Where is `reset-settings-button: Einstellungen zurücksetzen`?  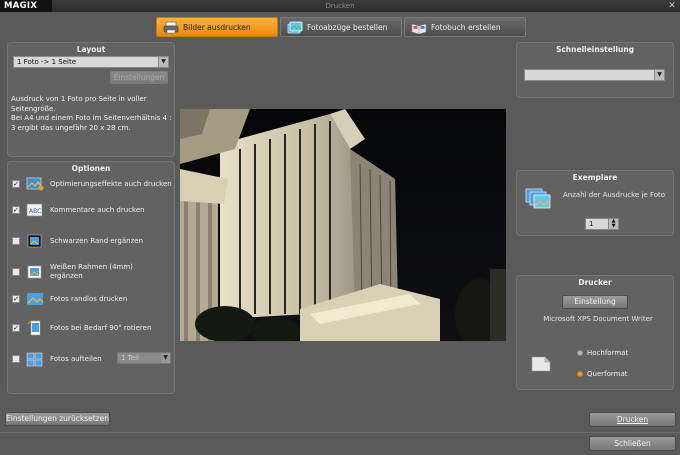 reset-settings-button: Einstellungen zurücksetzen is located at coordinates (57, 419).